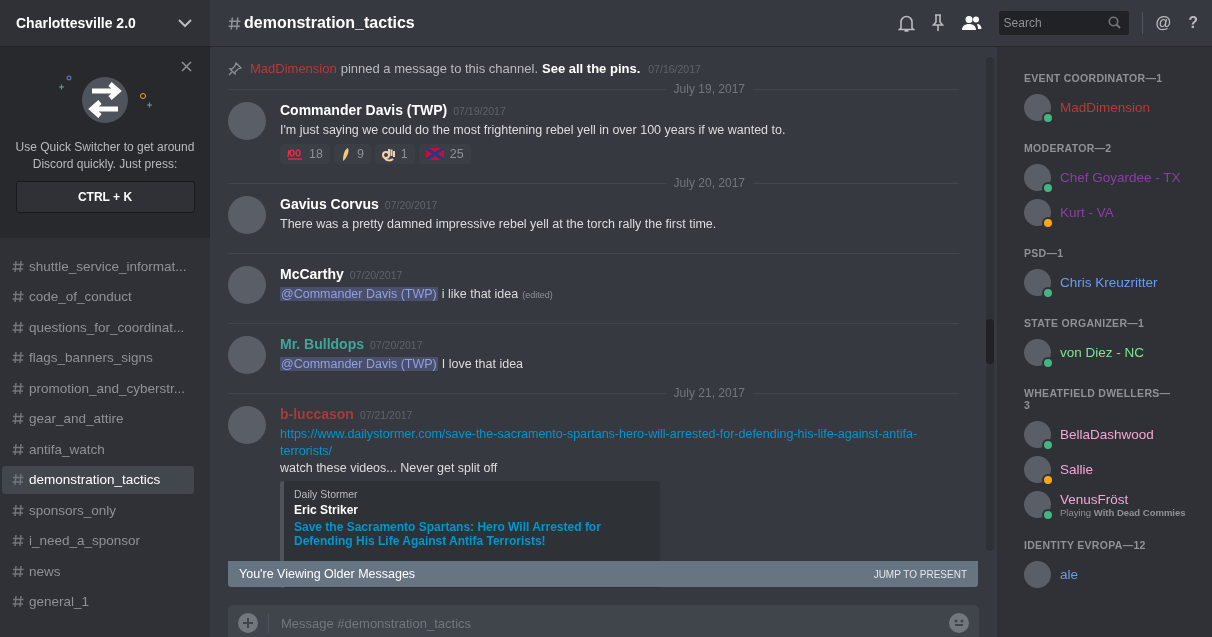 The width and height of the screenshot is (1212, 637). Describe the element at coordinates (329, 204) in the screenshot. I see `author-name: Gavius Corvus` at that location.